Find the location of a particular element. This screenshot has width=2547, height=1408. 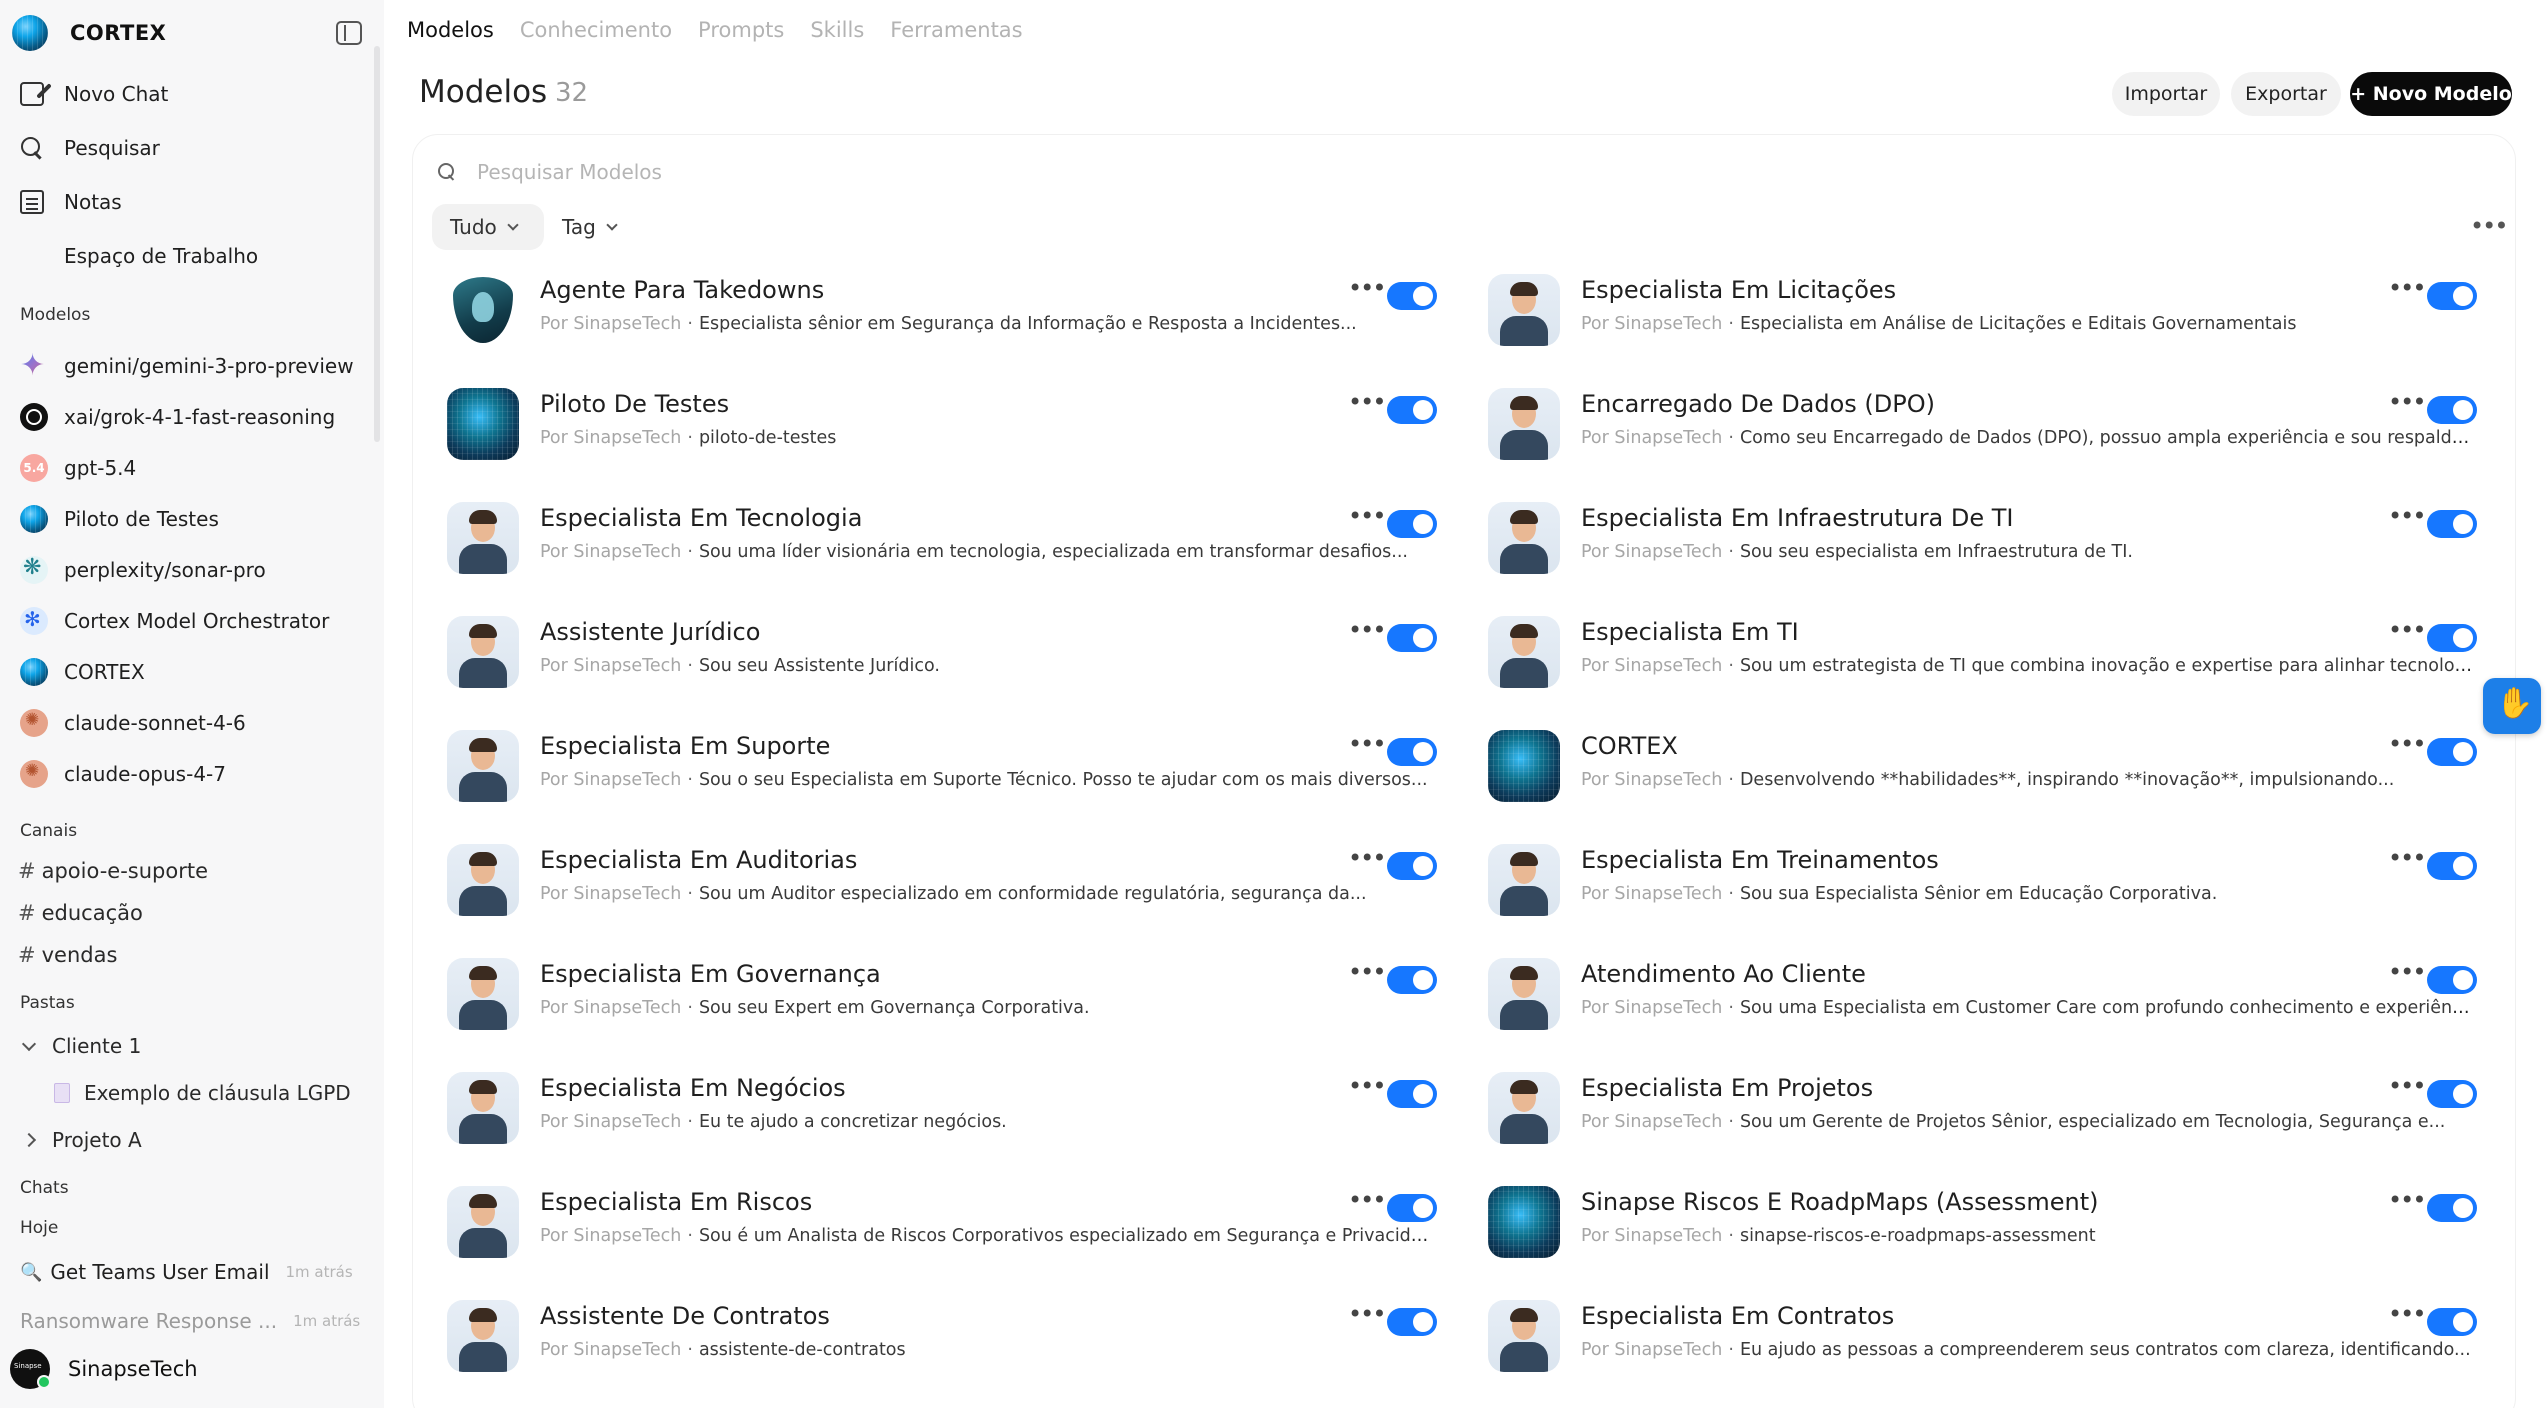

model-name: Especialista Em Projetos is located at coordinates (1727, 1088).